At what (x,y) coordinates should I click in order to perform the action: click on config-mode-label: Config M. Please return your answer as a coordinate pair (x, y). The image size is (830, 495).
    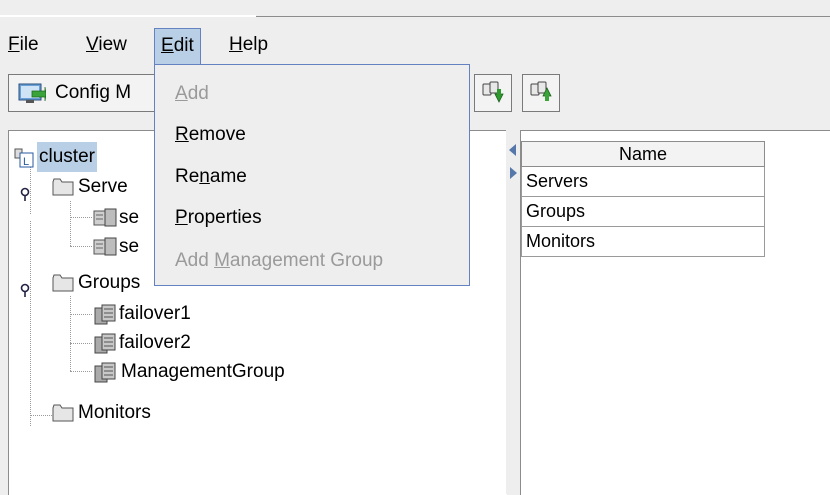
    Looking at the image, I should click on (93, 92).